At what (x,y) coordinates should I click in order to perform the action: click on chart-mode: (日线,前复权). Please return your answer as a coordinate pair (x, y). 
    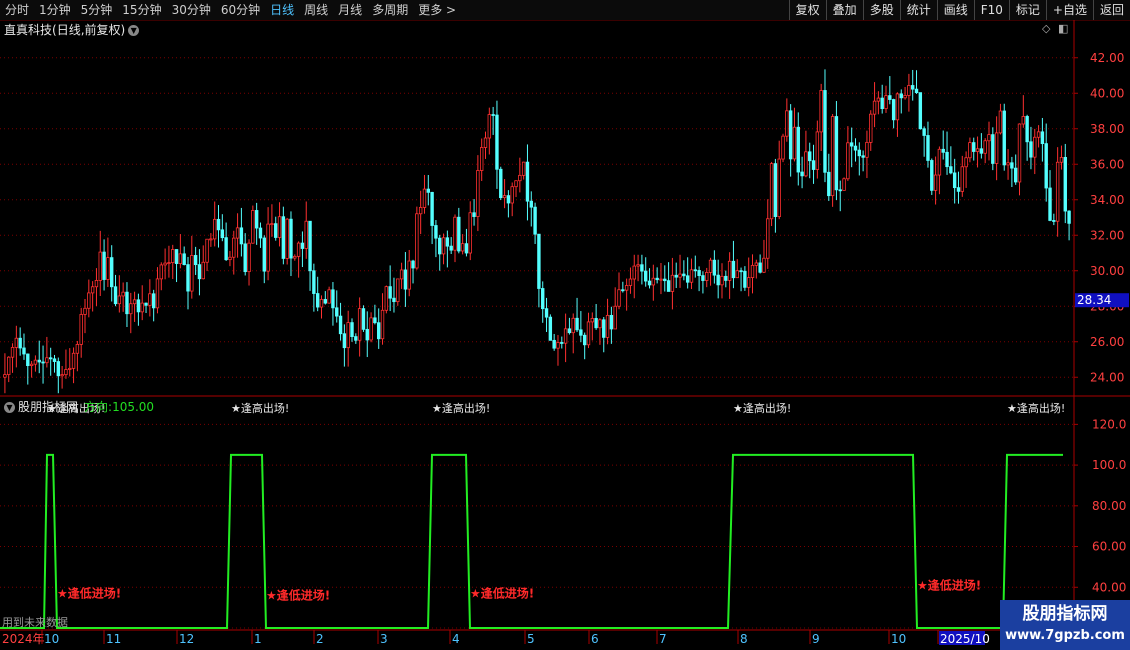
    Looking at the image, I should click on (89, 30).